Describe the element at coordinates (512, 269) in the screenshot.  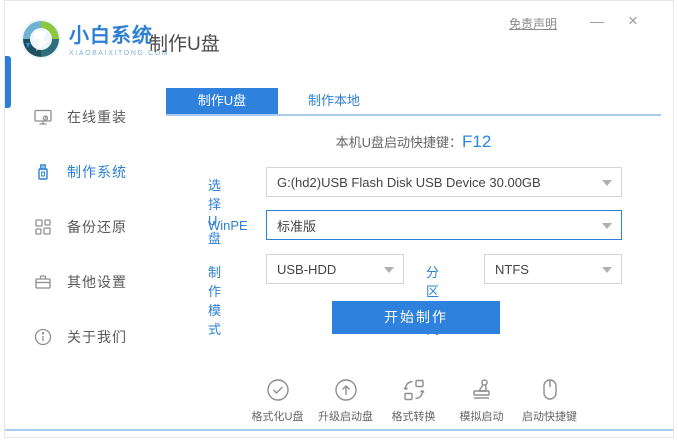
I see `partition-select-value: NTFS` at that location.